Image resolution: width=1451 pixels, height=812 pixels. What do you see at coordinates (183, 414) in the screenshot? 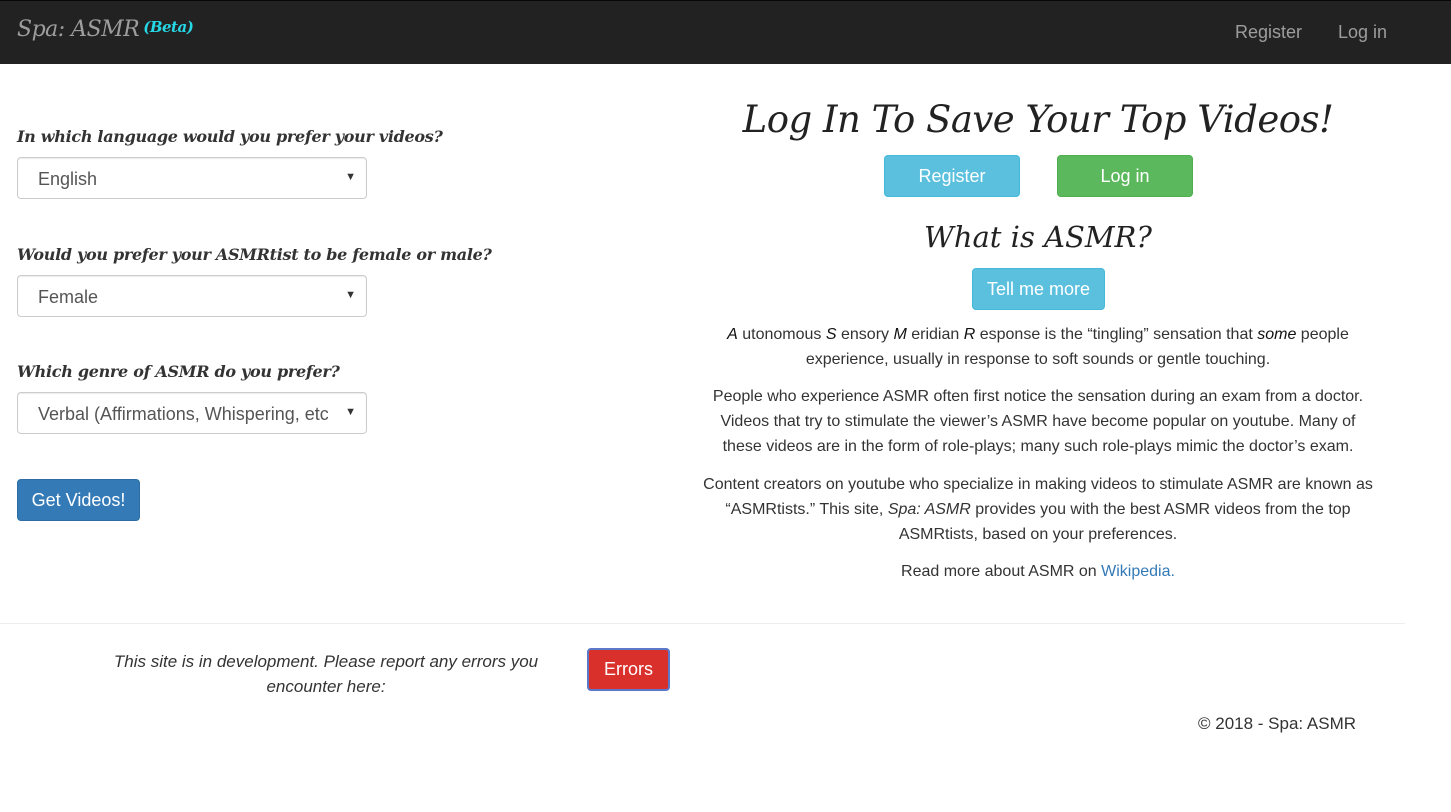
I see `genre-selected-value: Verbal (Affirmations, Whispering, etc.)` at bounding box center [183, 414].